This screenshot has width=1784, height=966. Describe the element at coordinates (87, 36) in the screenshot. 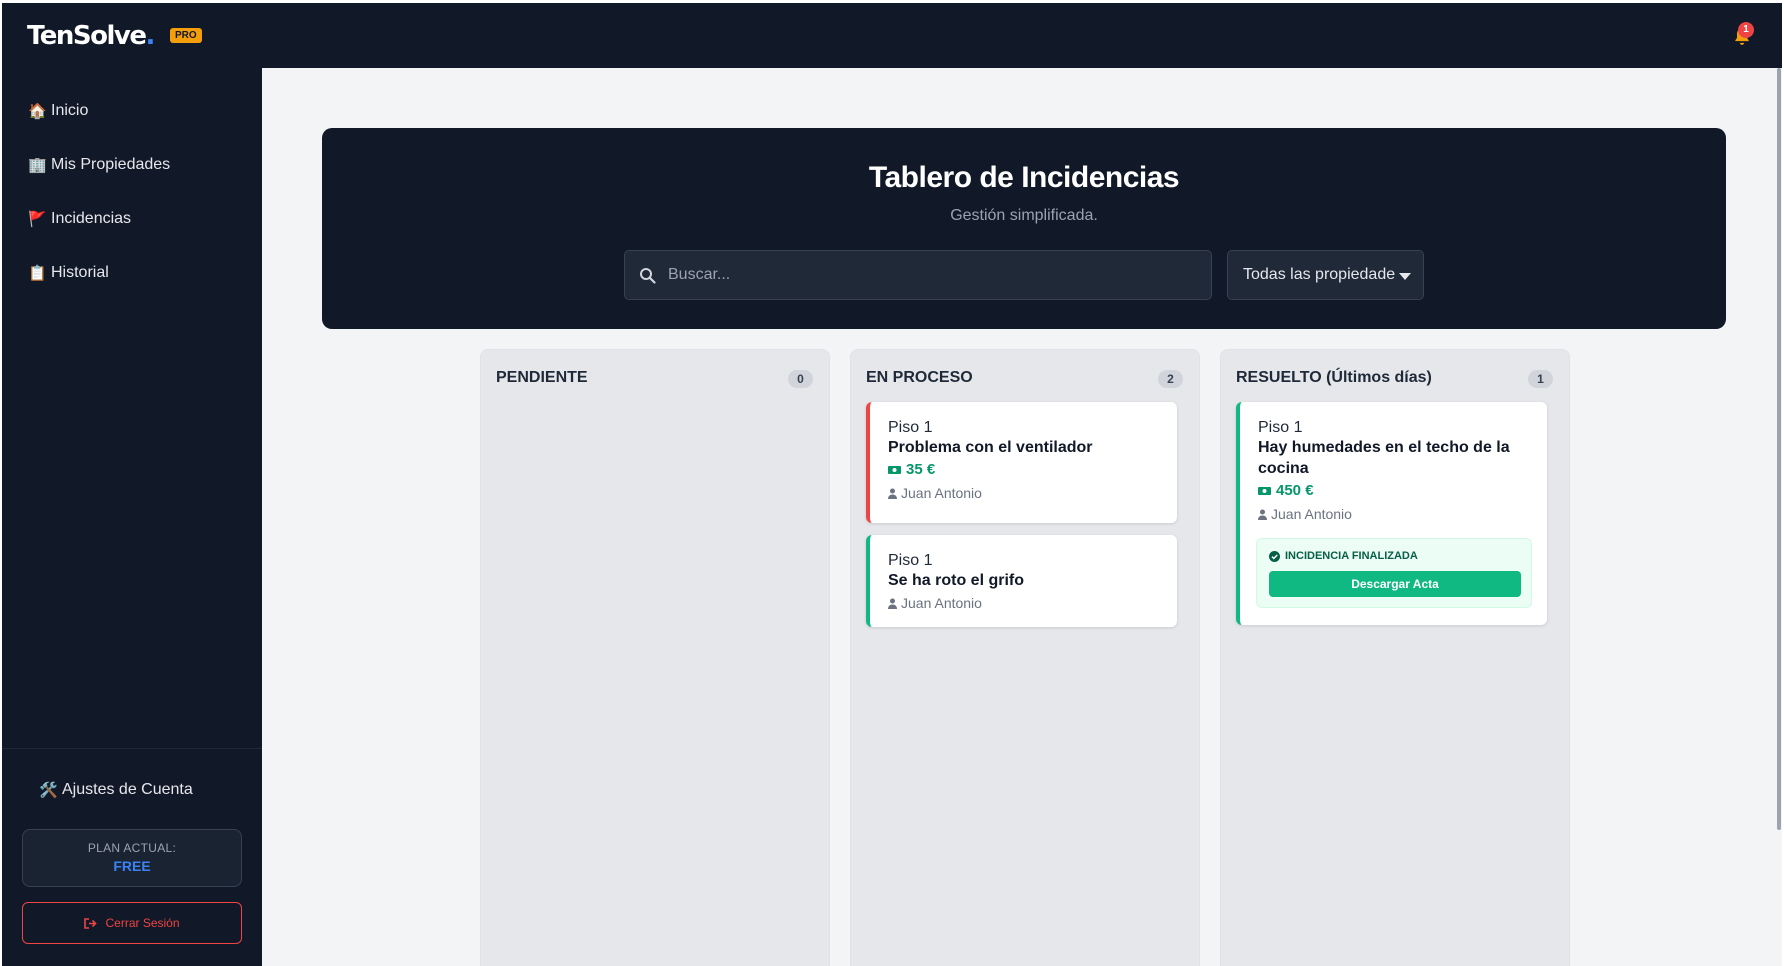

I see `logo-text: TenSolve` at that location.